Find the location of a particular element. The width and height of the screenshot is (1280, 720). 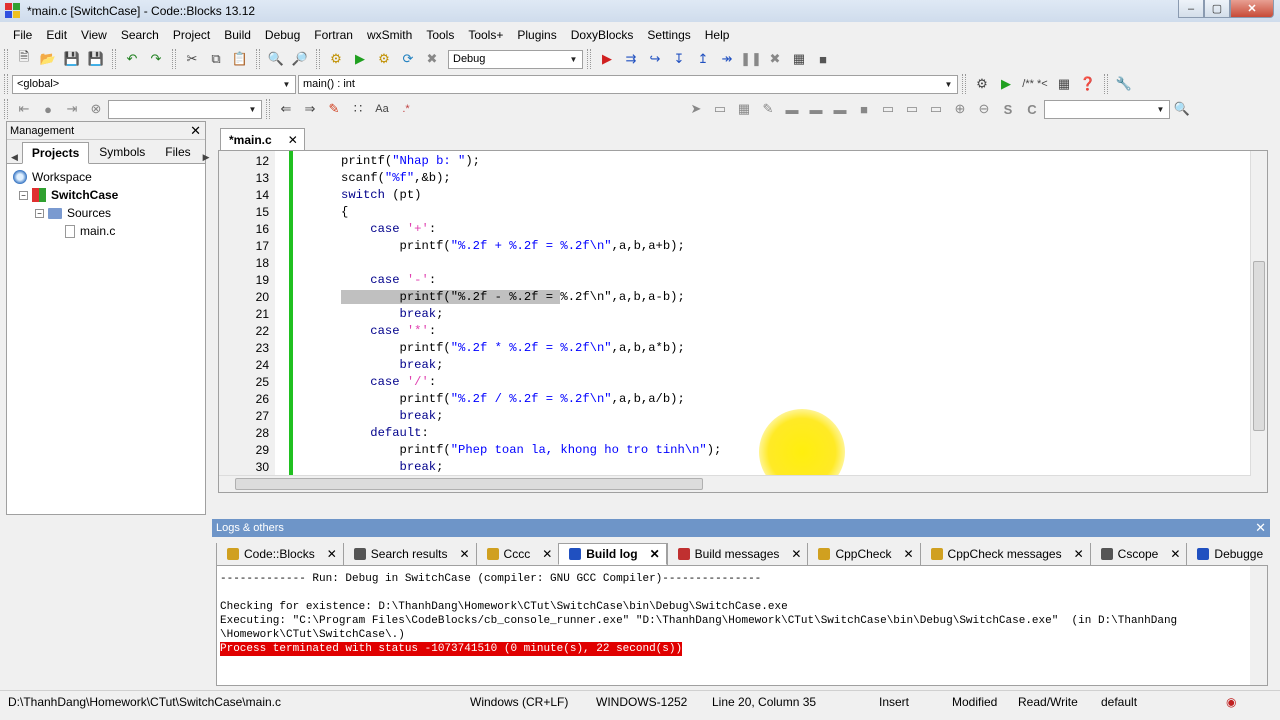

collapse-icon: − is located at coordinates (39, 213).